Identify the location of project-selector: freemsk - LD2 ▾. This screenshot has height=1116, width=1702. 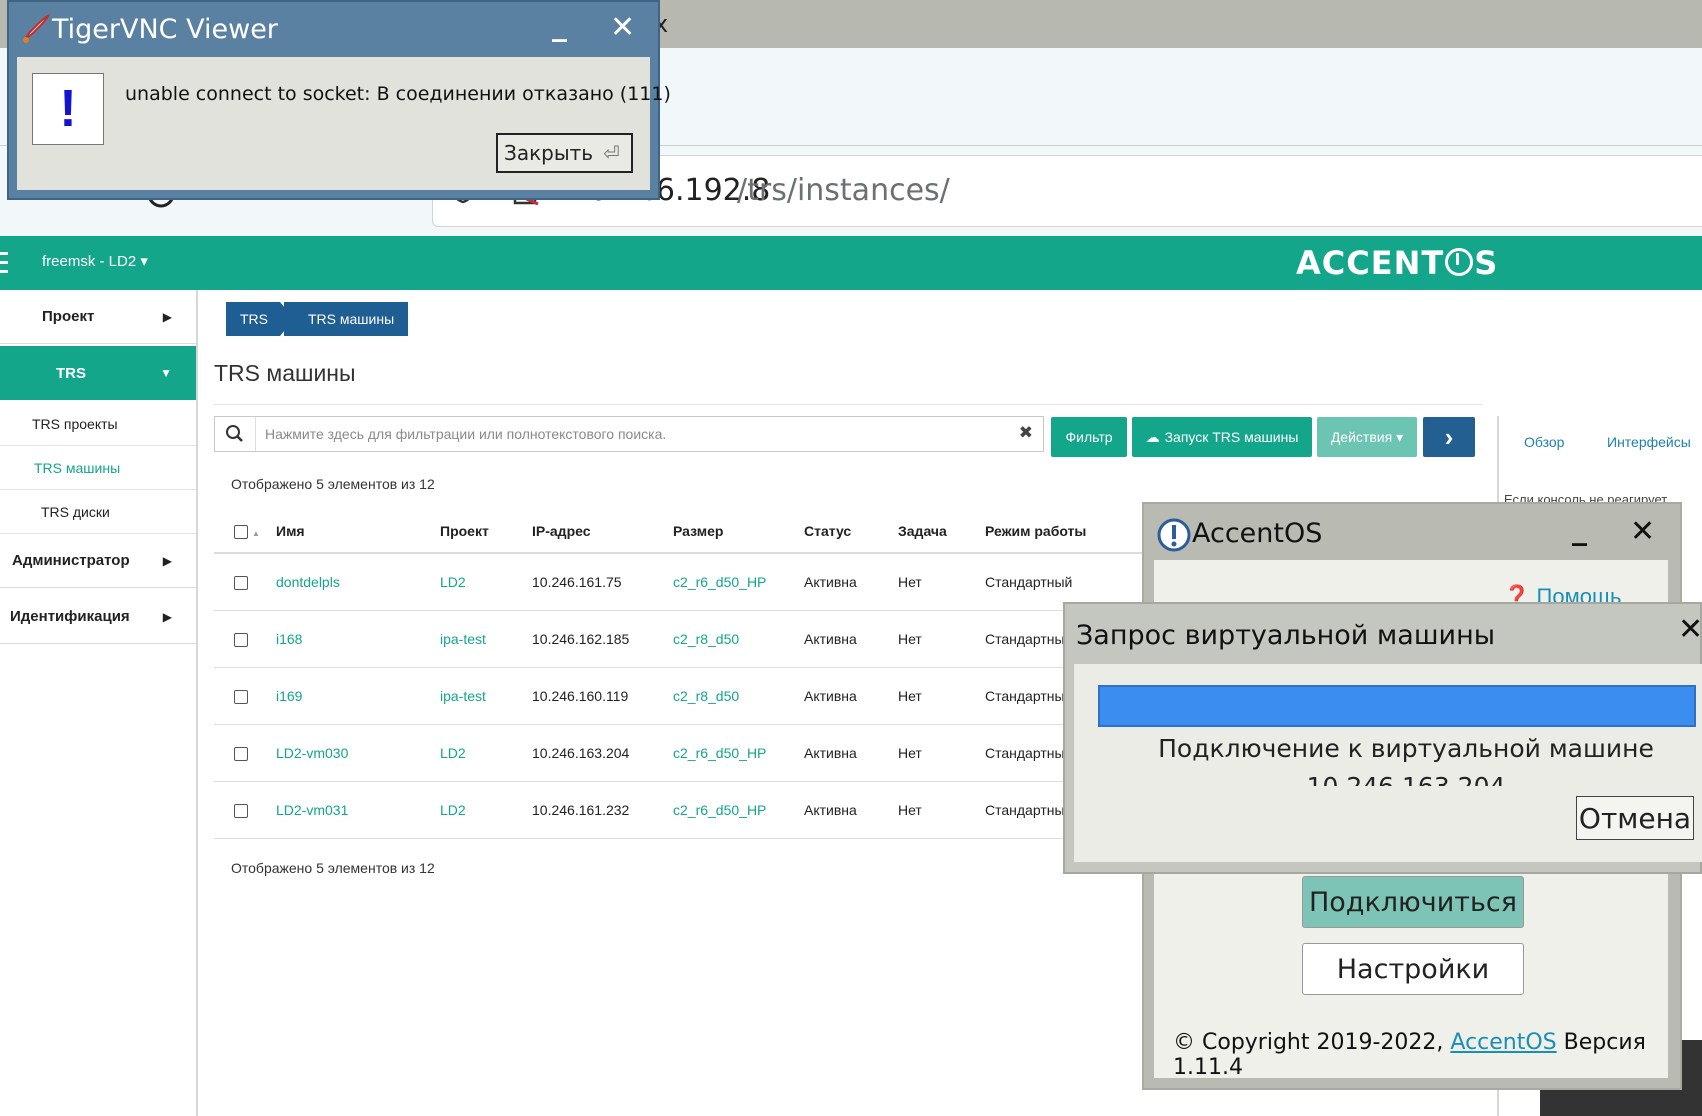
(95, 261).